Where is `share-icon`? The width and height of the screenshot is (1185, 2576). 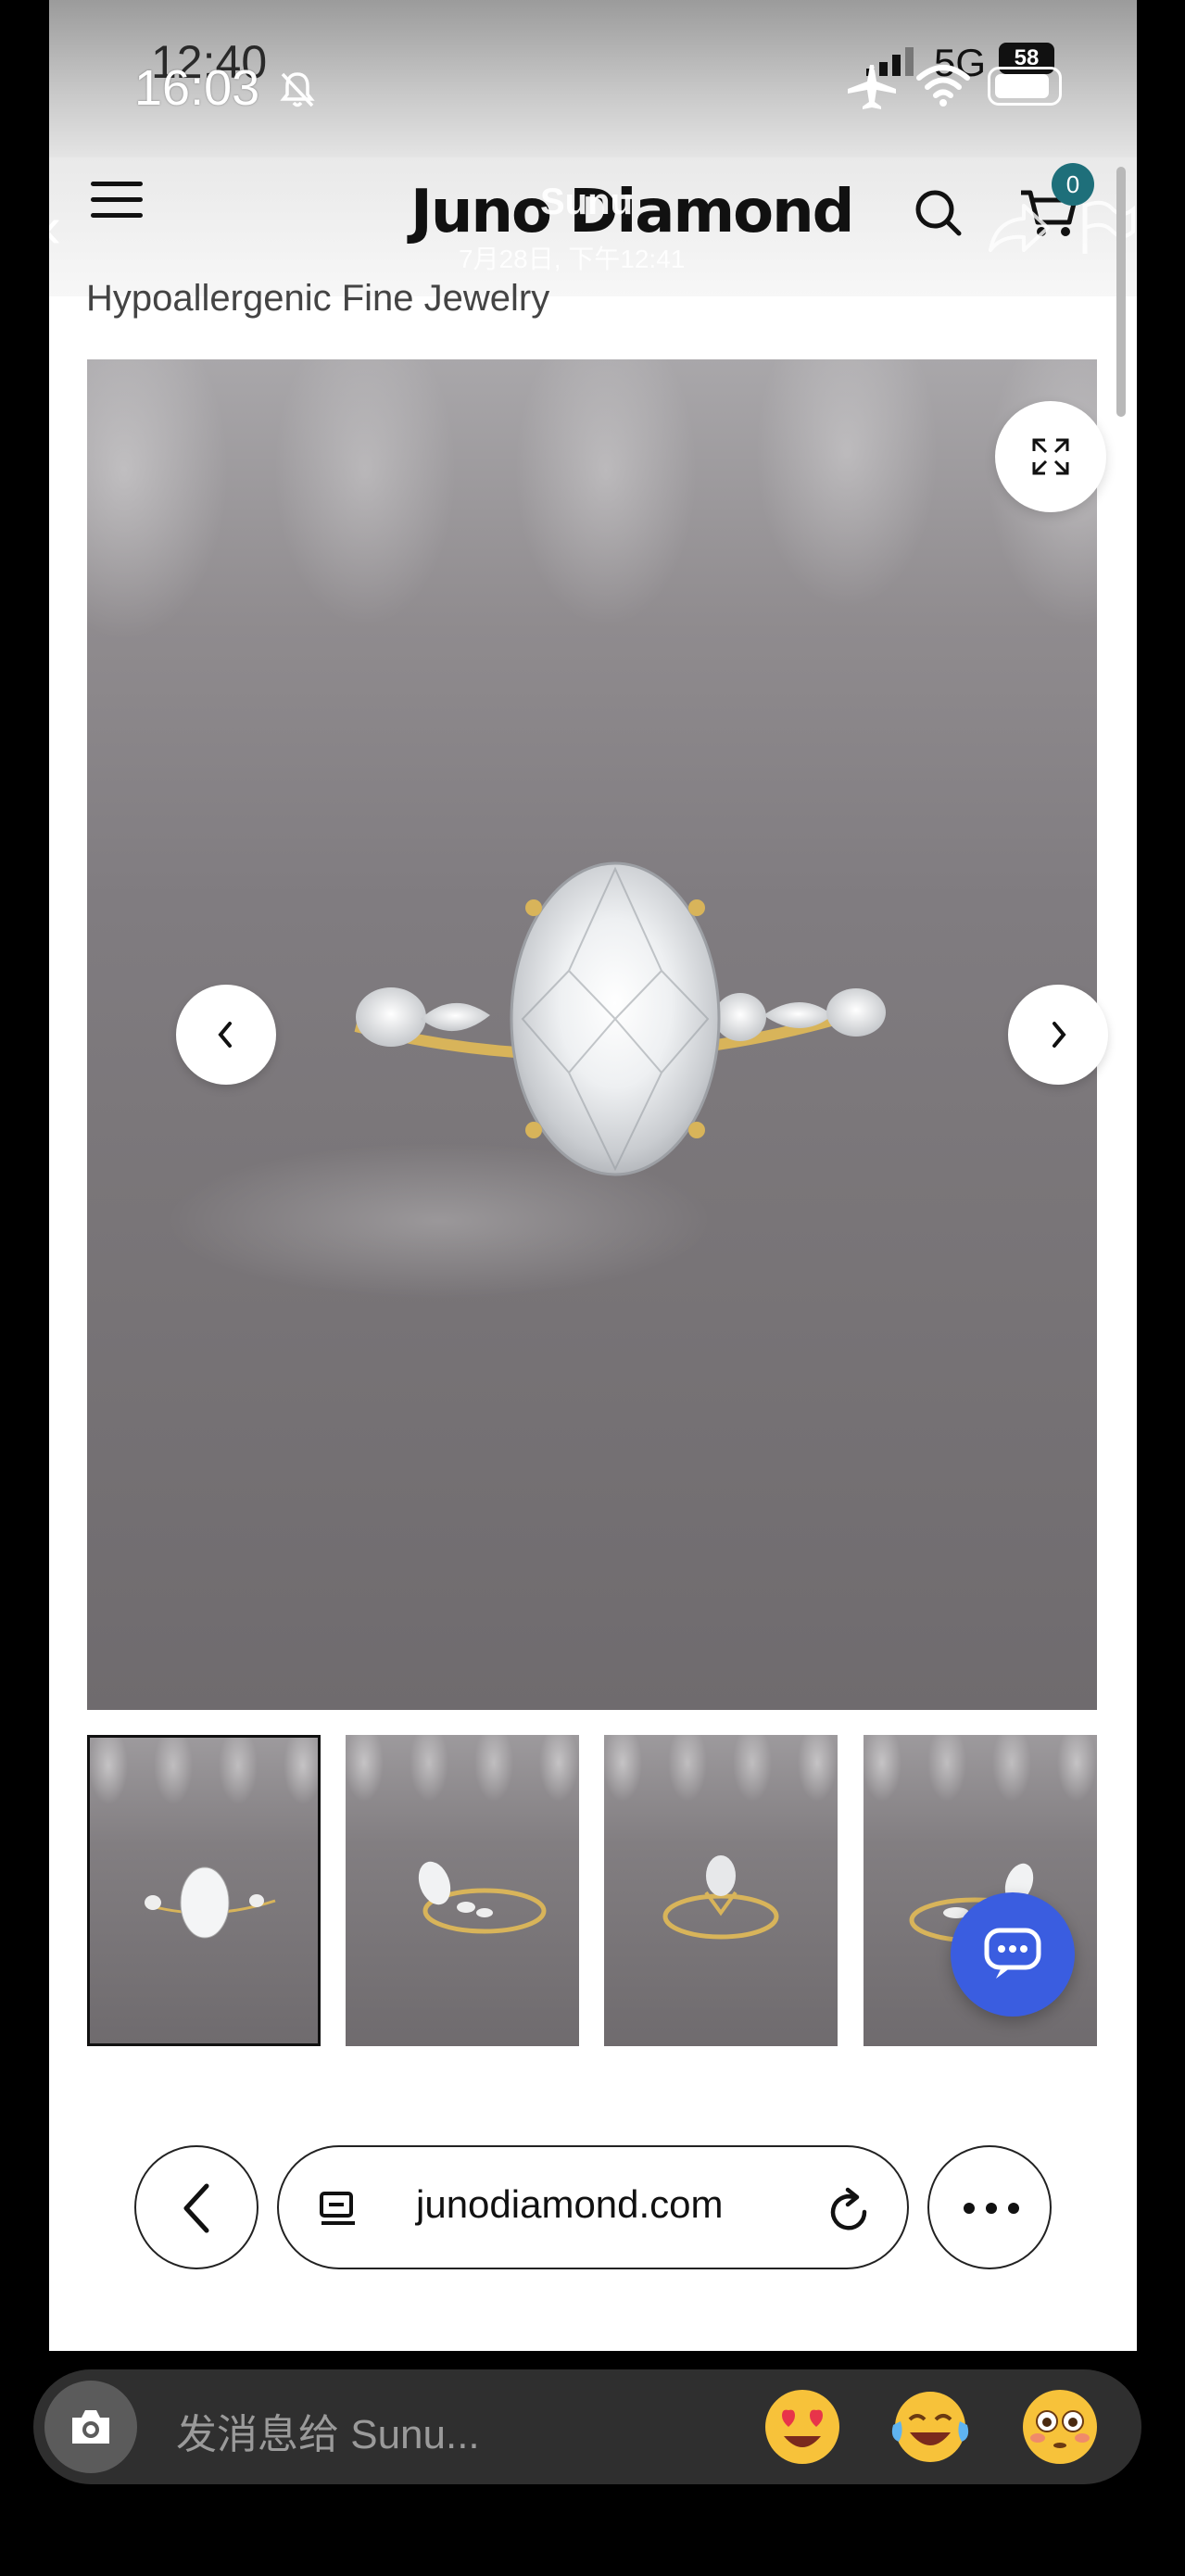
share-icon is located at coordinates (1019, 228).